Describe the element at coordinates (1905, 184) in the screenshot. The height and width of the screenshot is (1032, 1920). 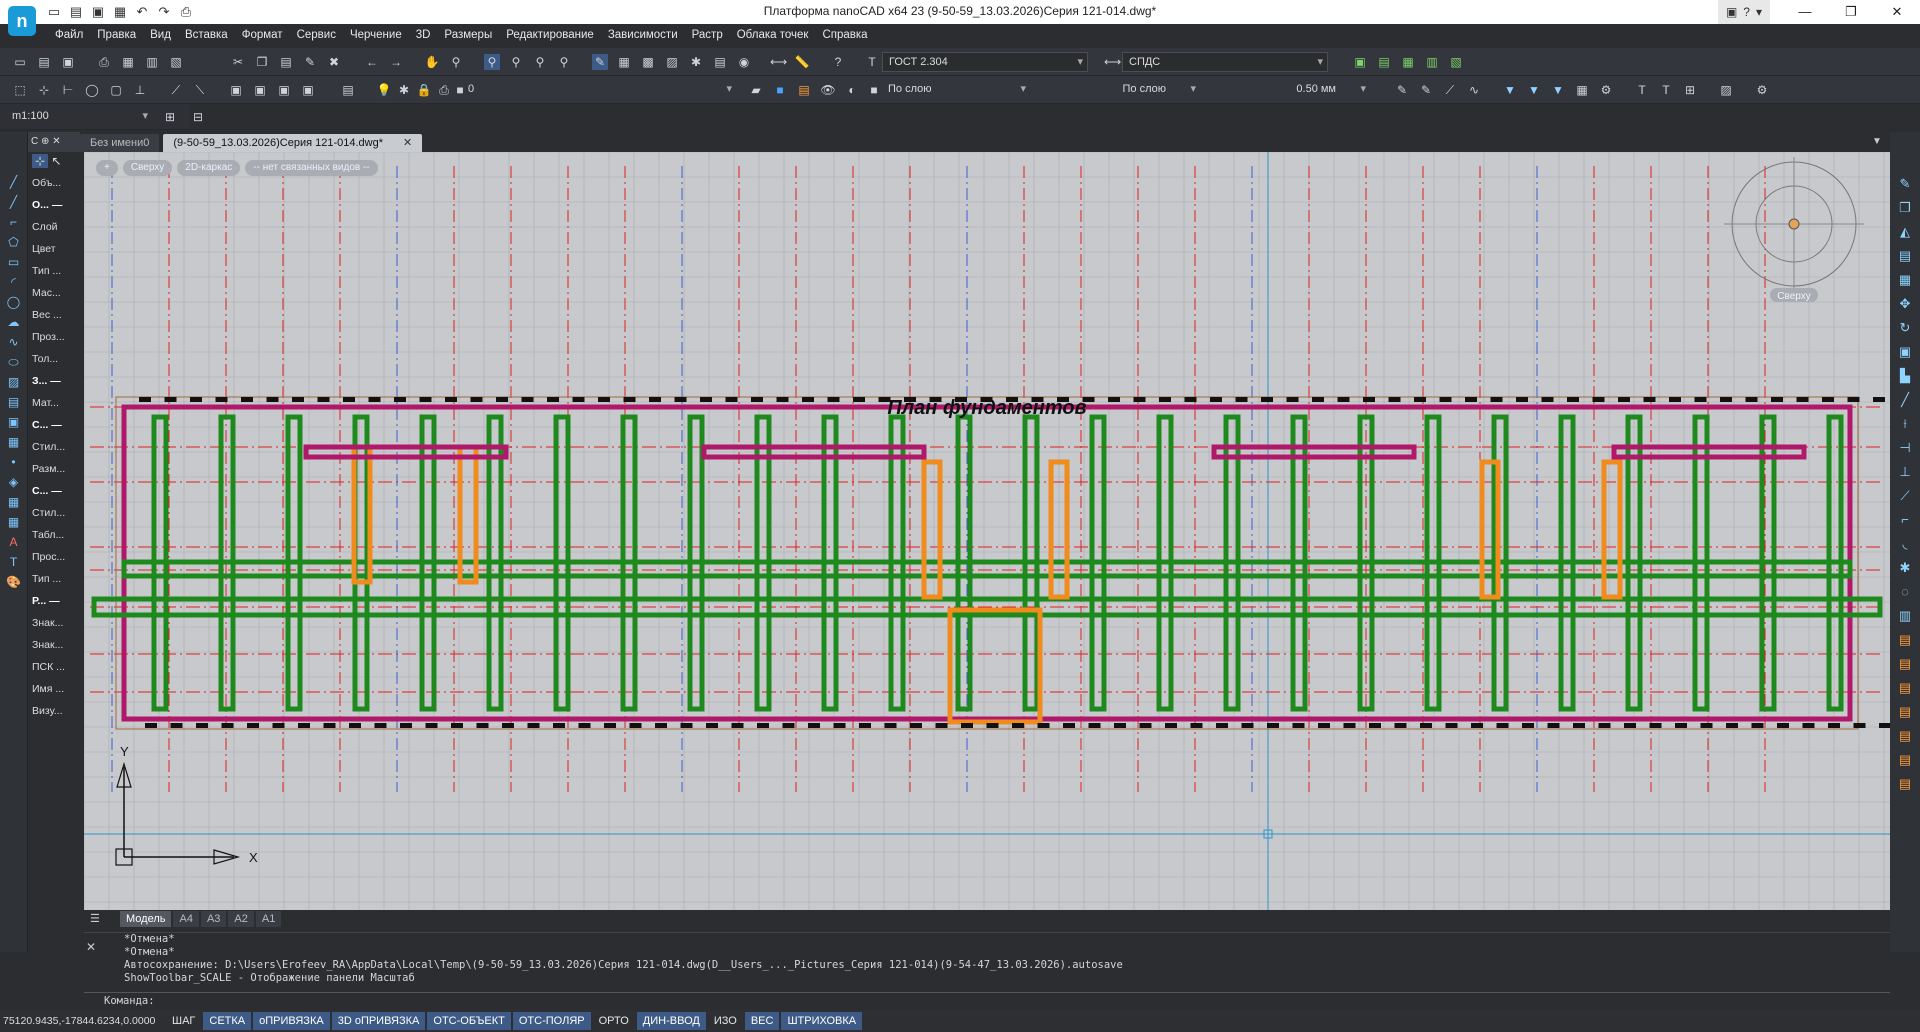
I see `erase-icon: ✎` at that location.